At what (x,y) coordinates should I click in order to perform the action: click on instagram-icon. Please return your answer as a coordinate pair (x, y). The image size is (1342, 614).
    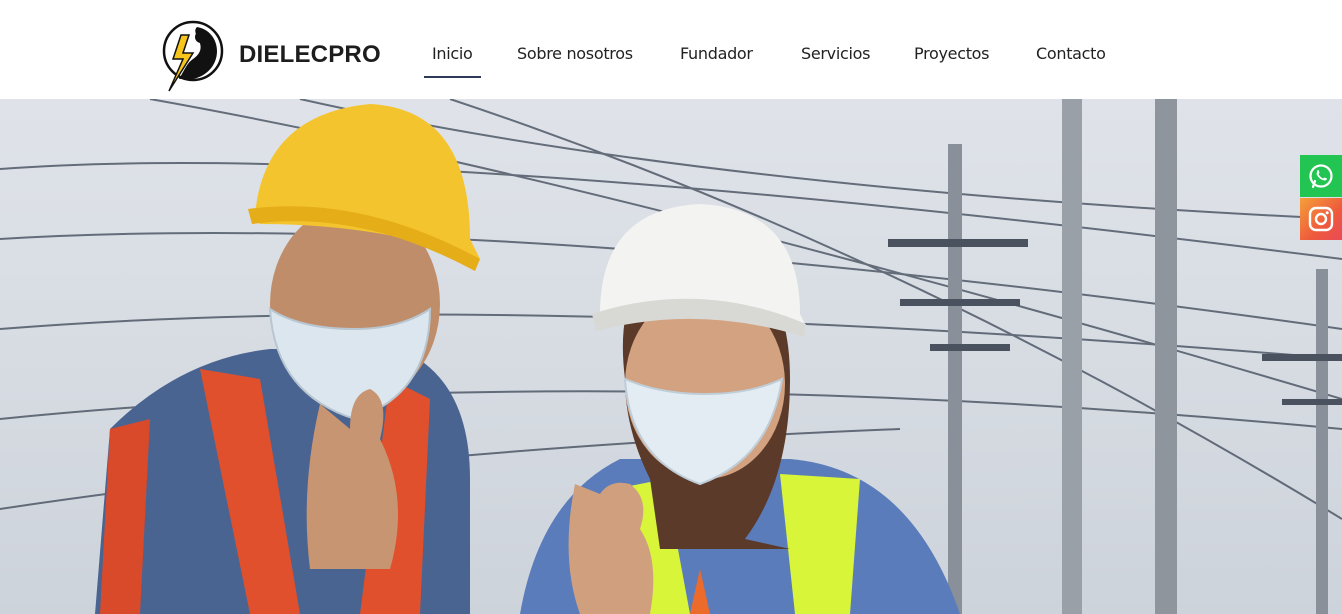
    Looking at the image, I should click on (1321, 219).